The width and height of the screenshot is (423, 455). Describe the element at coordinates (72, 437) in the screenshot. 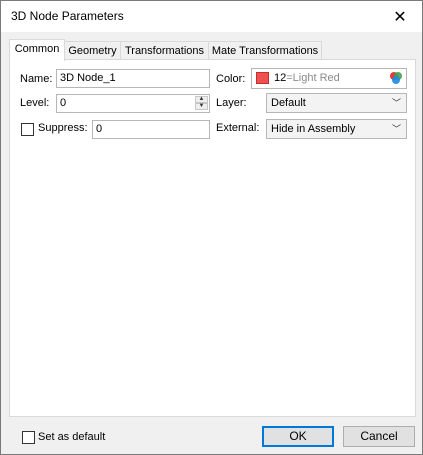

I see `set-default-label: Set as default` at that location.